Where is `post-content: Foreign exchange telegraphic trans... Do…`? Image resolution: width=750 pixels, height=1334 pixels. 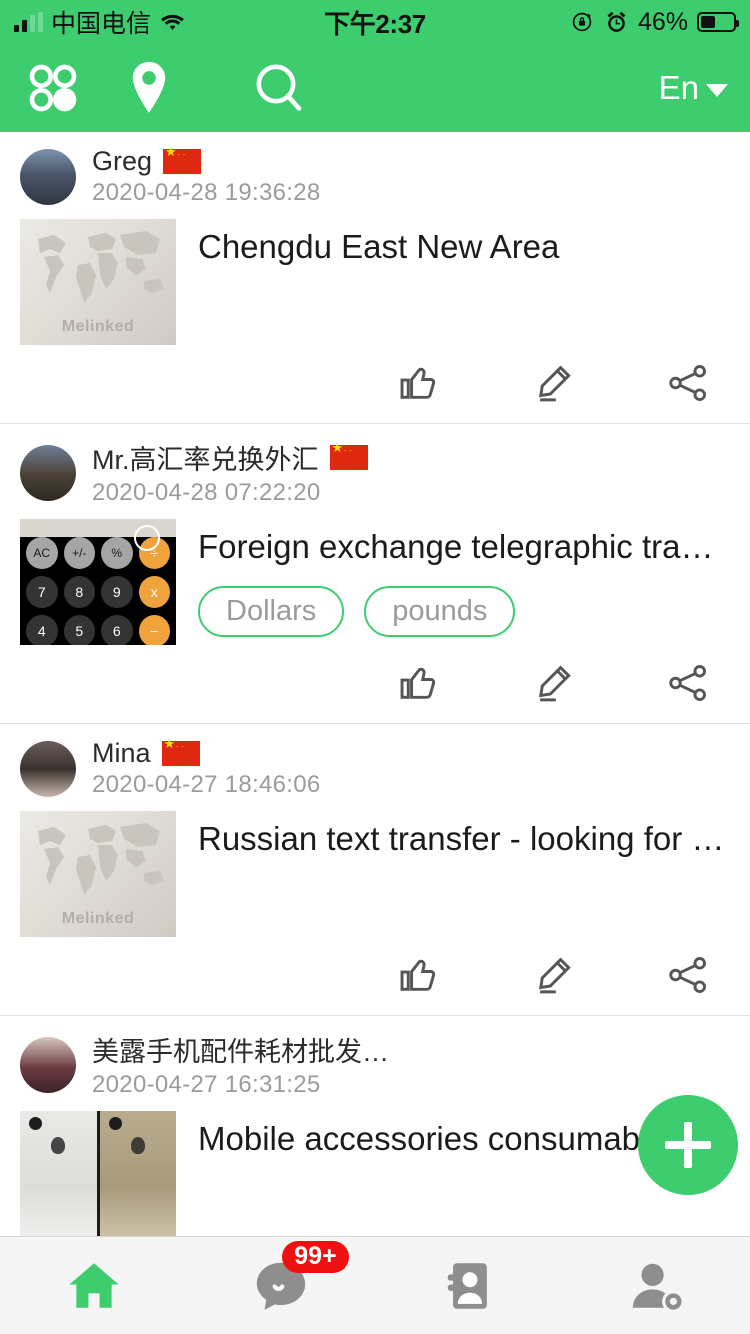
post-content: Foreign exchange telegraphic trans... Do… is located at coordinates (453, 582).